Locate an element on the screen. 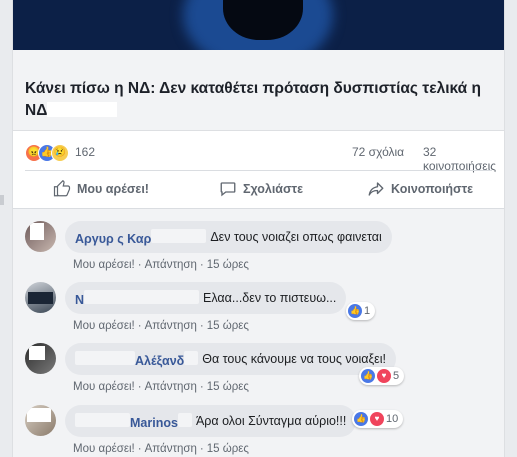 Image resolution: width=517 pixels, height=457 pixels. comment-bubble: Marinos Άρα ολοι Σύνταγμα αύριο!!! is located at coordinates (211, 421).